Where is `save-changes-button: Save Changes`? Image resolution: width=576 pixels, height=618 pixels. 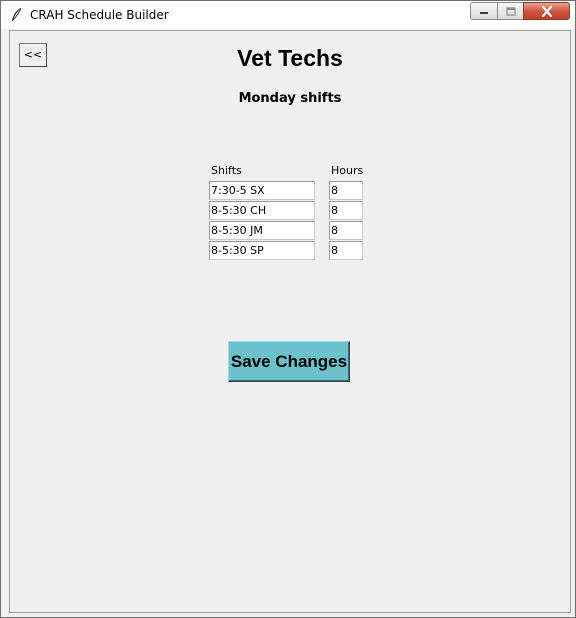
save-changes-button: Save Changes is located at coordinates (289, 361).